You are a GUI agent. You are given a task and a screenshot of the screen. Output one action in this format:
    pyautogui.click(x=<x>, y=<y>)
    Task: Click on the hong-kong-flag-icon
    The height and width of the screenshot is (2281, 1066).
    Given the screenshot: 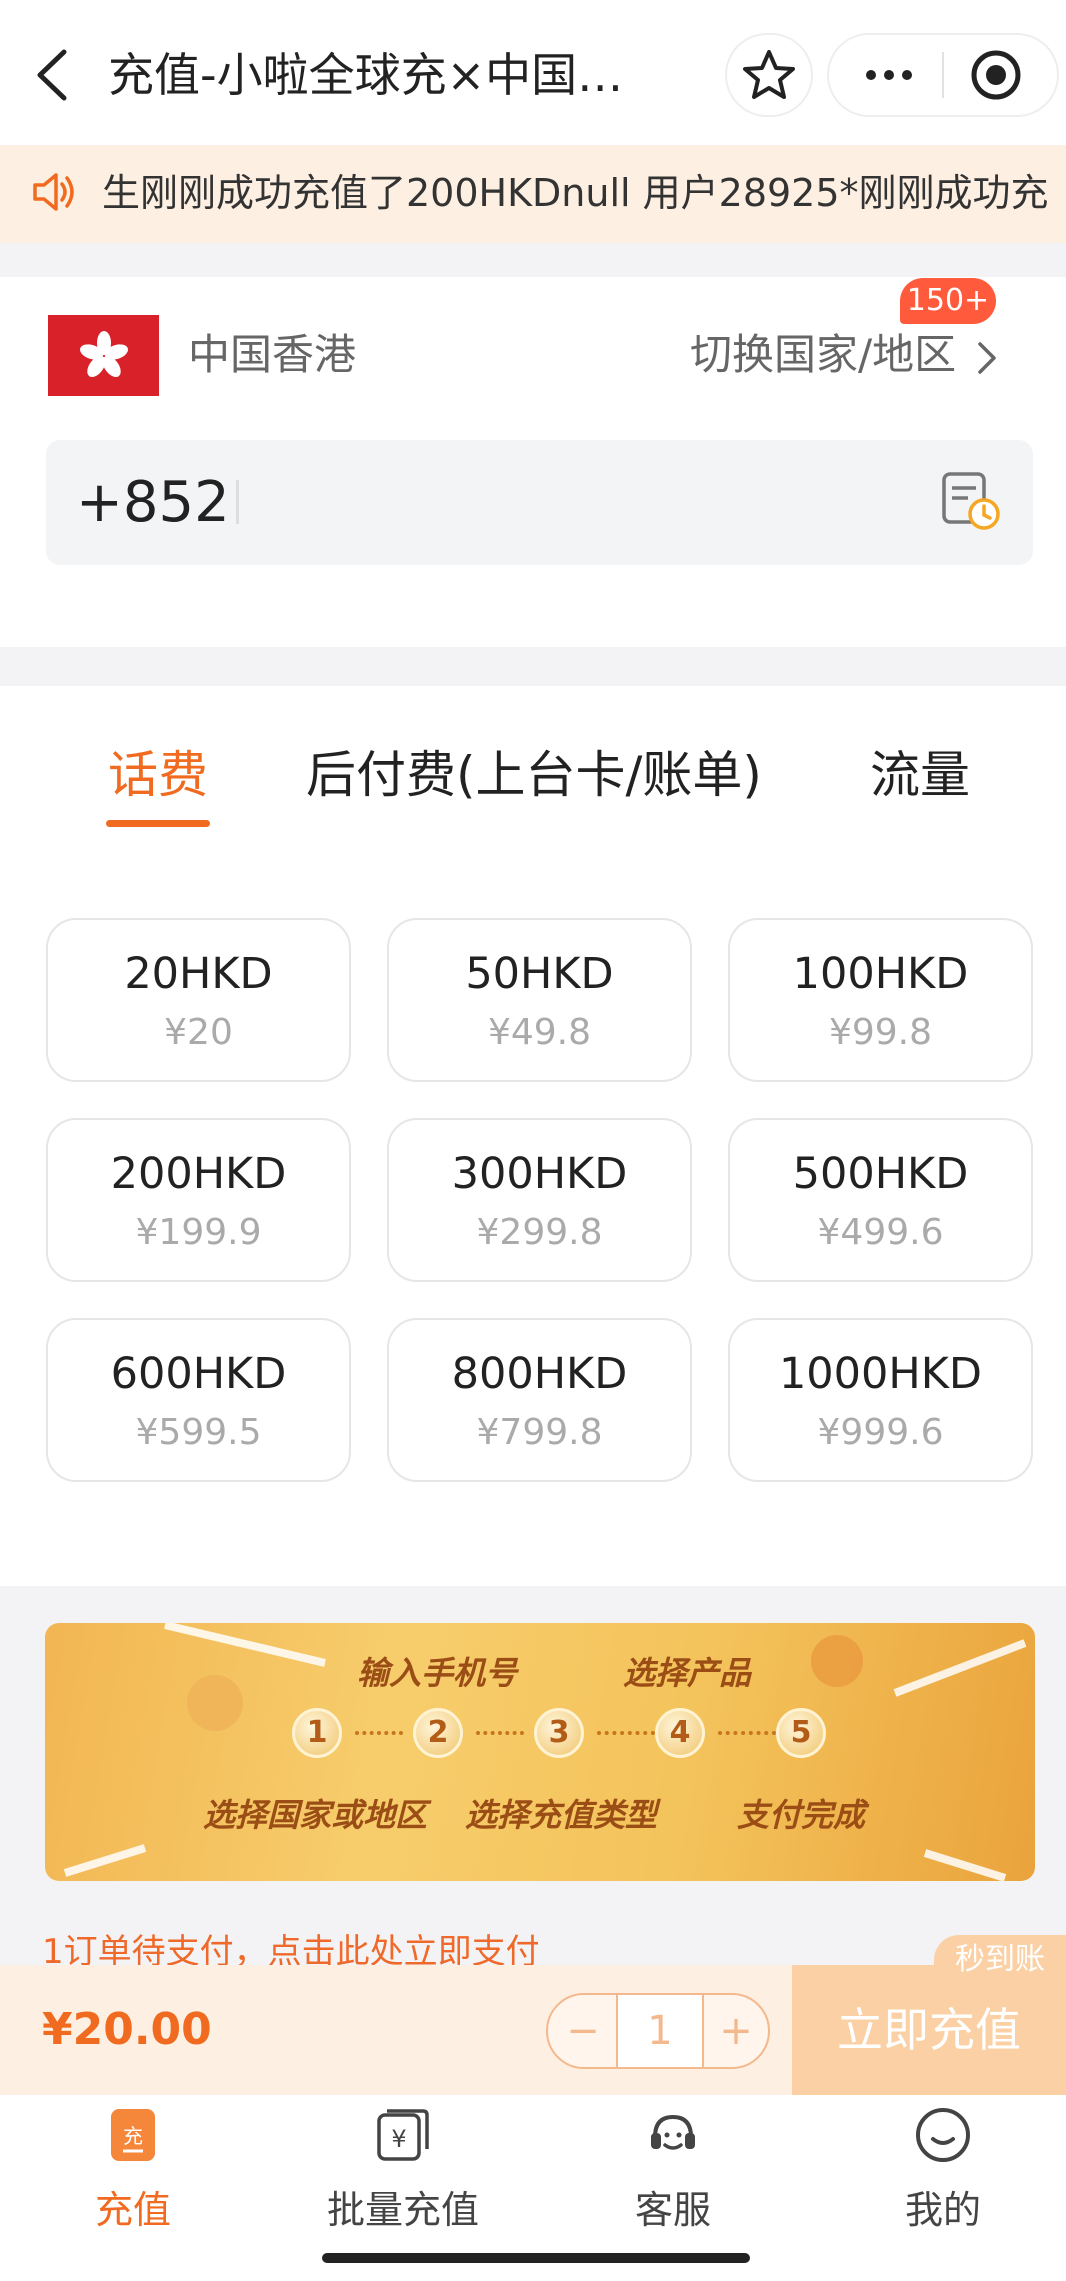 What is the action you would take?
    pyautogui.click(x=103, y=355)
    